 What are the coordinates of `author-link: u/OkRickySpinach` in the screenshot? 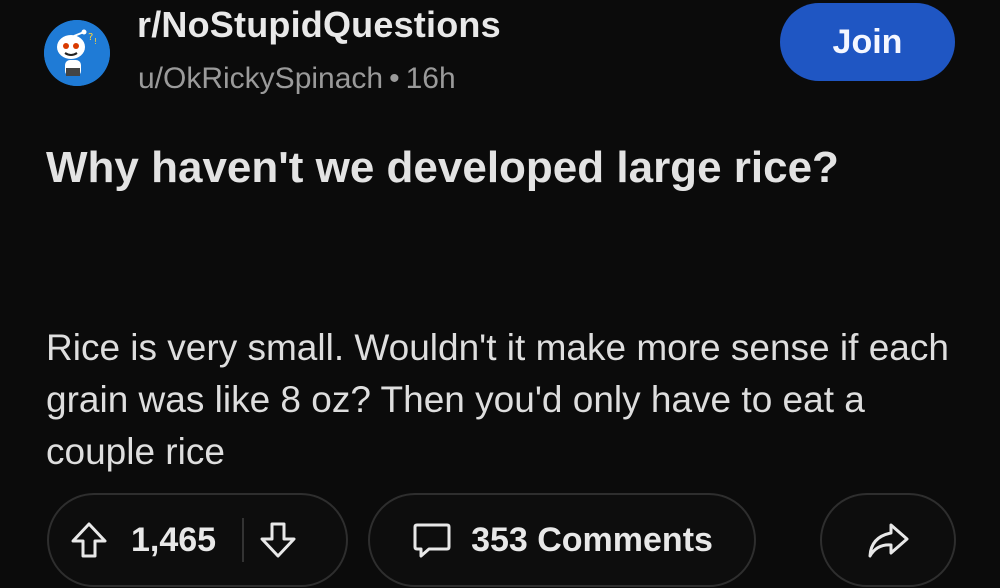 It's located at (260, 78).